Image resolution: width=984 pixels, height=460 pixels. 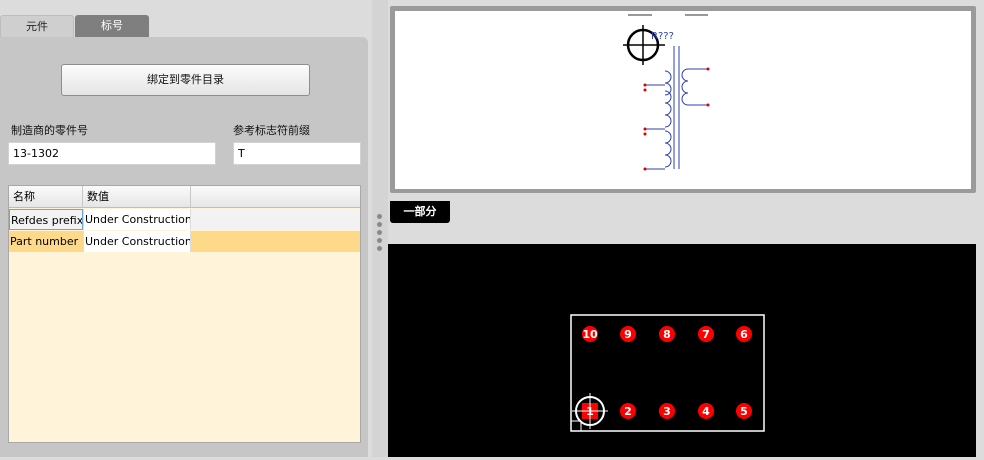 What do you see at coordinates (37, 26) in the screenshot?
I see `tab-component: 元件` at bounding box center [37, 26].